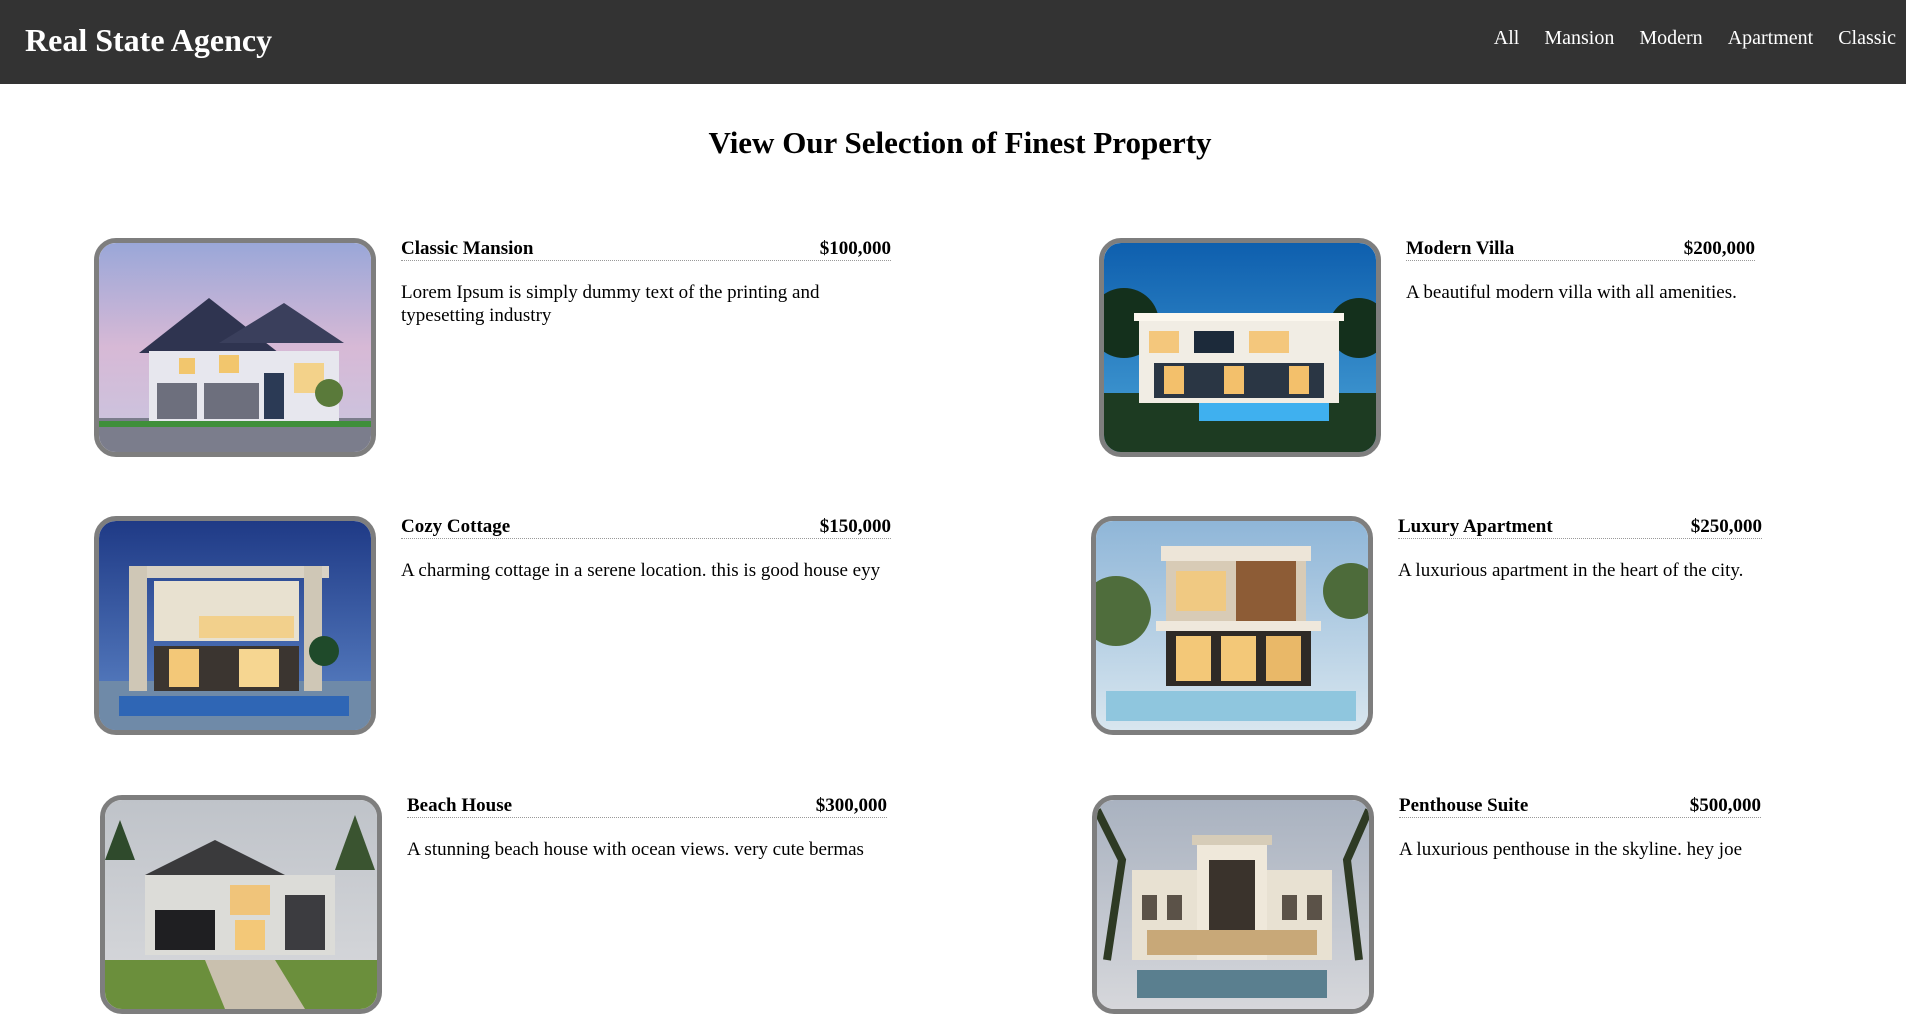 This screenshot has height=1023, width=1906. I want to click on listing-name: Luxury Apartment, so click(1475, 526).